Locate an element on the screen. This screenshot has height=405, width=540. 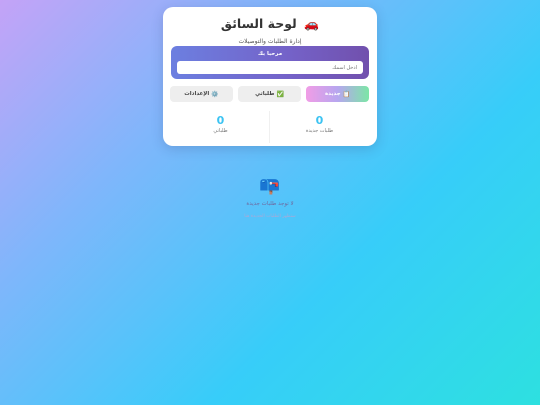
tab-bar: 📋 جديدة ✅ طلباتي ⚙️ الإعدادات is located at coordinates (269, 94).